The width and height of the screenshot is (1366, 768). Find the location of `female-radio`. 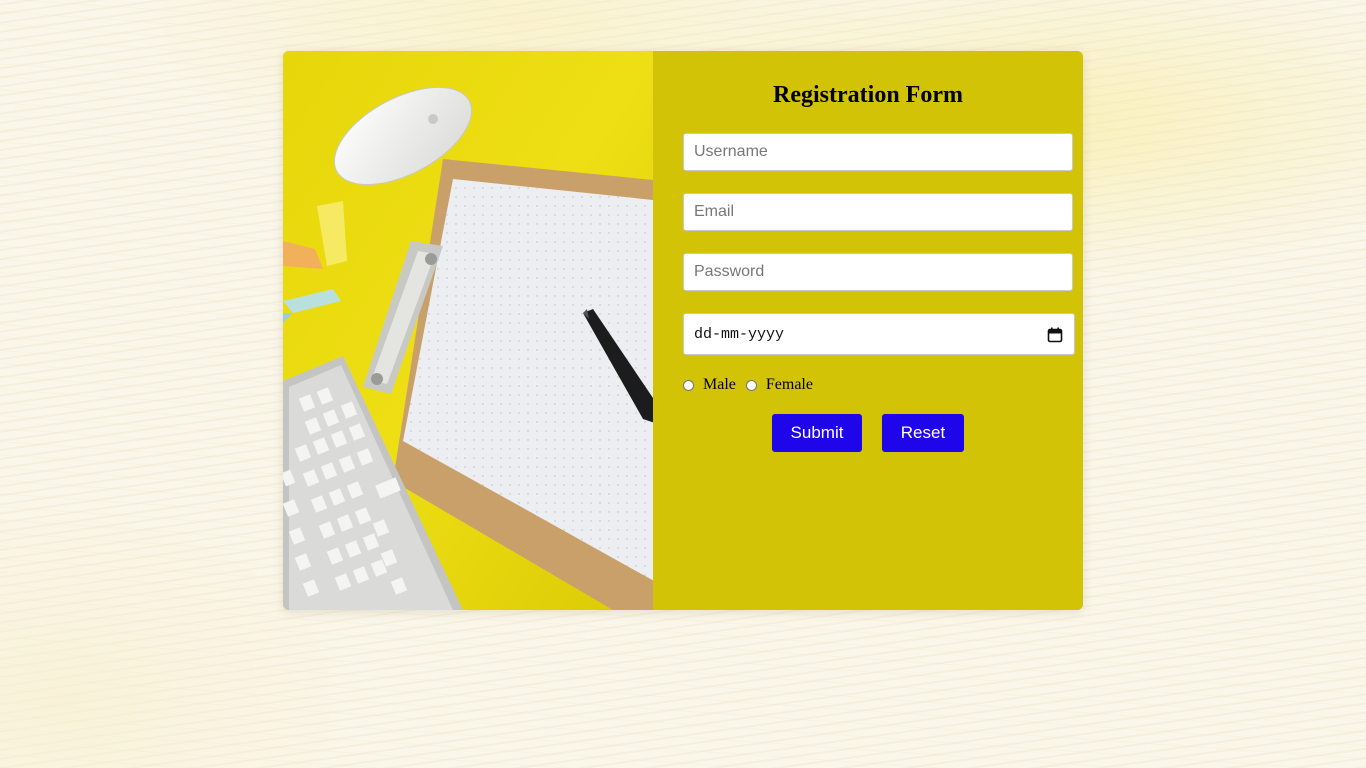

female-radio is located at coordinates (751, 385).